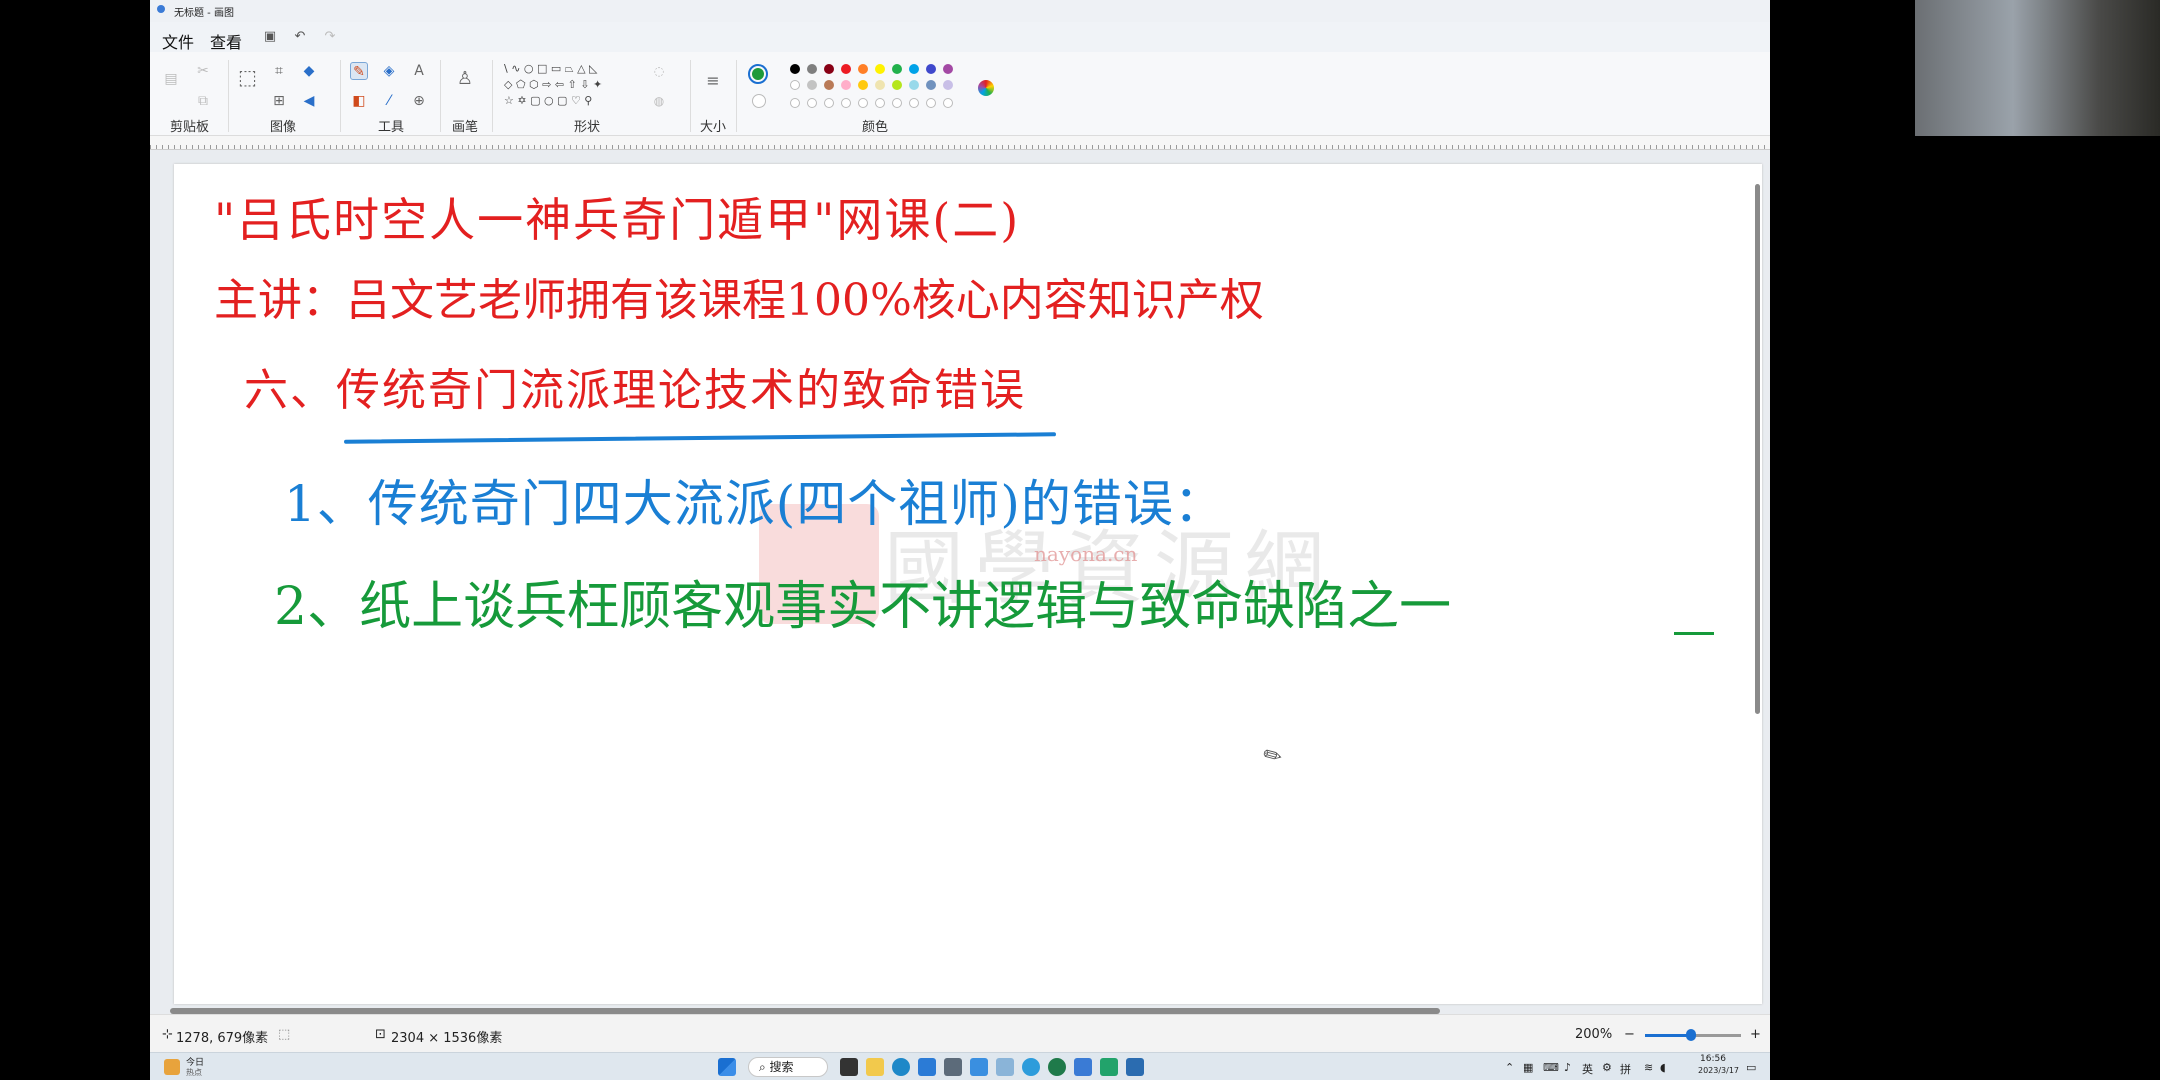 This screenshot has height=1080, width=2160. What do you see at coordinates (465, 79) in the screenshot?
I see `brush-icon: ♙` at bounding box center [465, 79].